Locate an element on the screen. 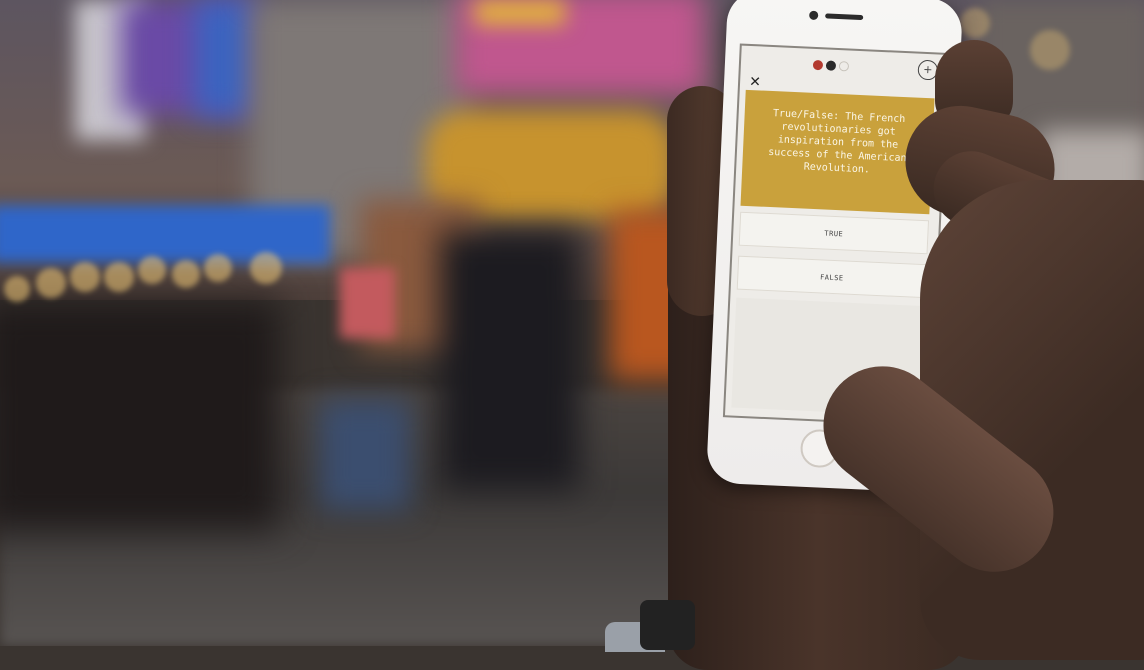  front-camera is located at coordinates (814, 15).